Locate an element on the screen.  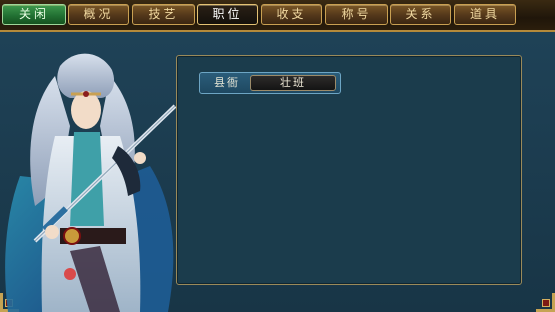
post-value-button: 壮班 is located at coordinates (293, 83).